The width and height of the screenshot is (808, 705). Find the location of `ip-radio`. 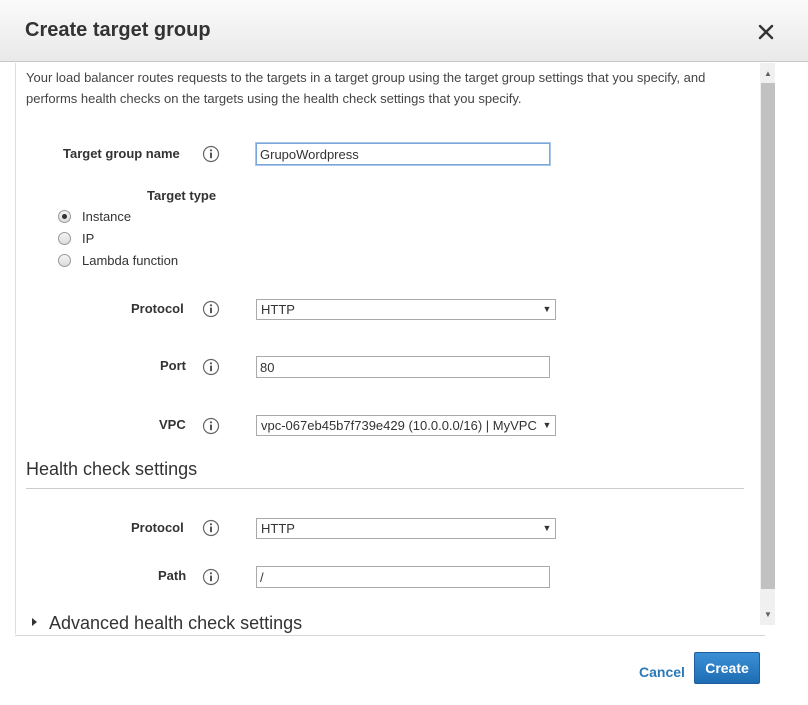

ip-radio is located at coordinates (64, 238).